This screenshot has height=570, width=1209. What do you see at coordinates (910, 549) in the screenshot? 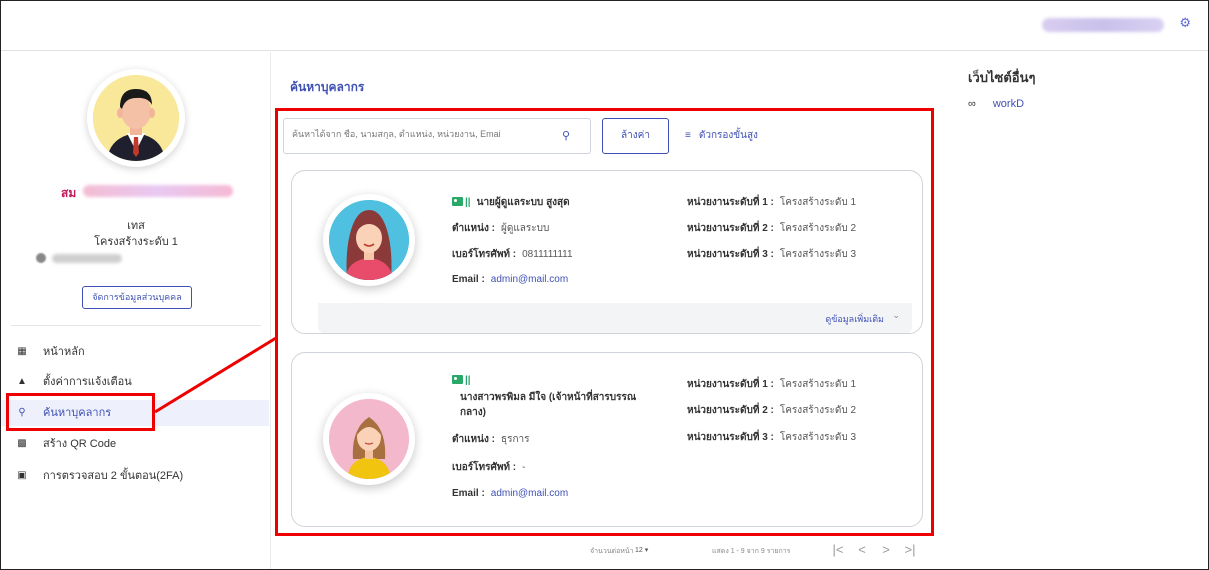
I see `last-page-button: >|` at bounding box center [910, 549].